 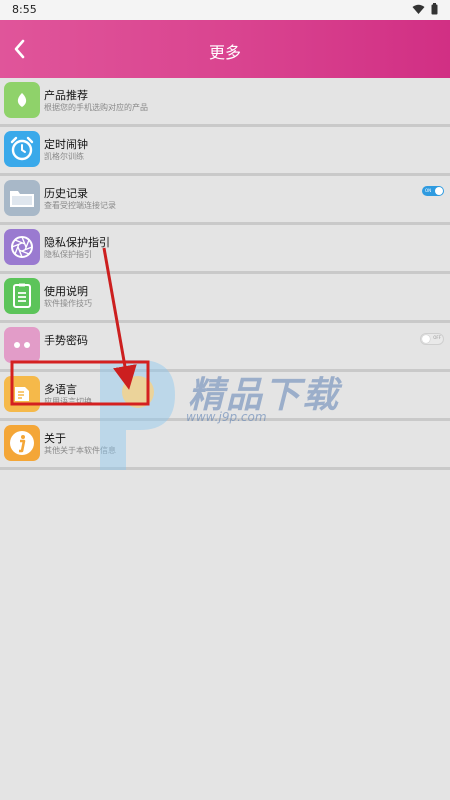 What do you see at coordinates (22, 100) in the screenshot?
I see `leaf-icon` at bounding box center [22, 100].